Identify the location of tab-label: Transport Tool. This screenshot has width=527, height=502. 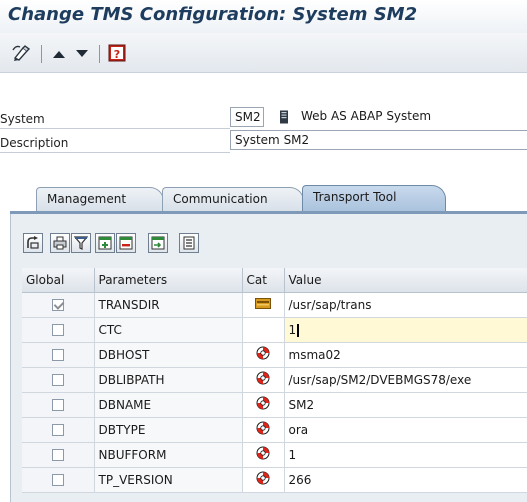
(355, 197).